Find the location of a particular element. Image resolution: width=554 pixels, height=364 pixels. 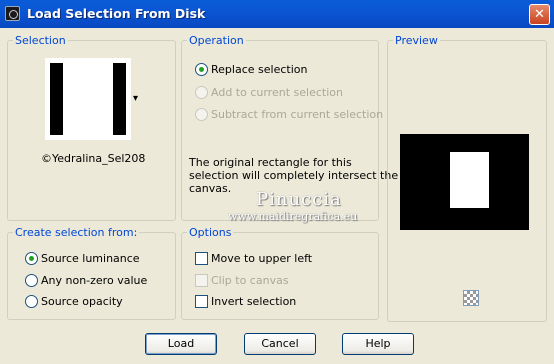

watermark-name: Pinuccia is located at coordinates (299, 199).